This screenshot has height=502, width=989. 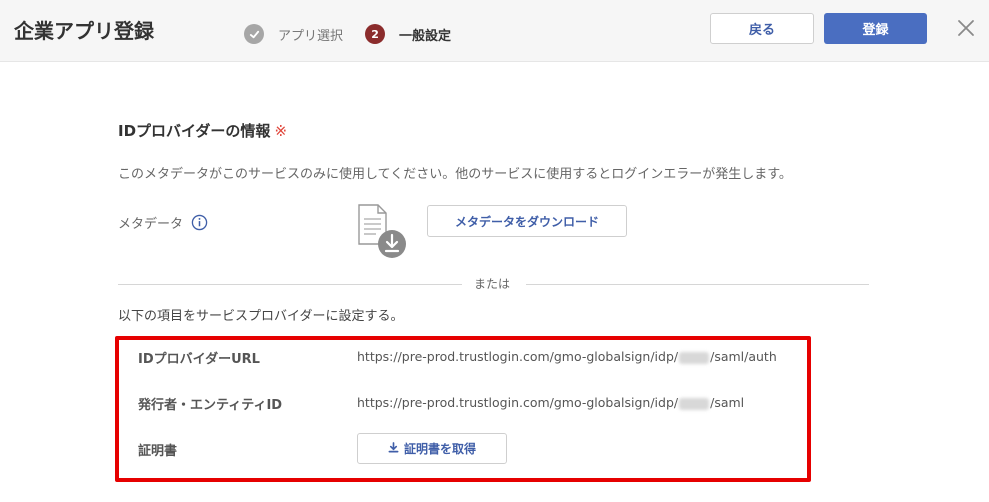 What do you see at coordinates (158, 451) in the screenshot?
I see `certificate-label: 証明書` at bounding box center [158, 451].